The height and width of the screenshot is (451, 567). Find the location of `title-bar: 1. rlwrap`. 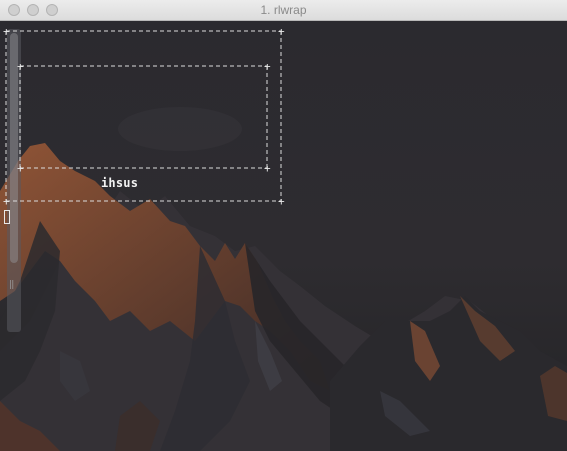

title-bar: 1. rlwrap is located at coordinates (283, 10).